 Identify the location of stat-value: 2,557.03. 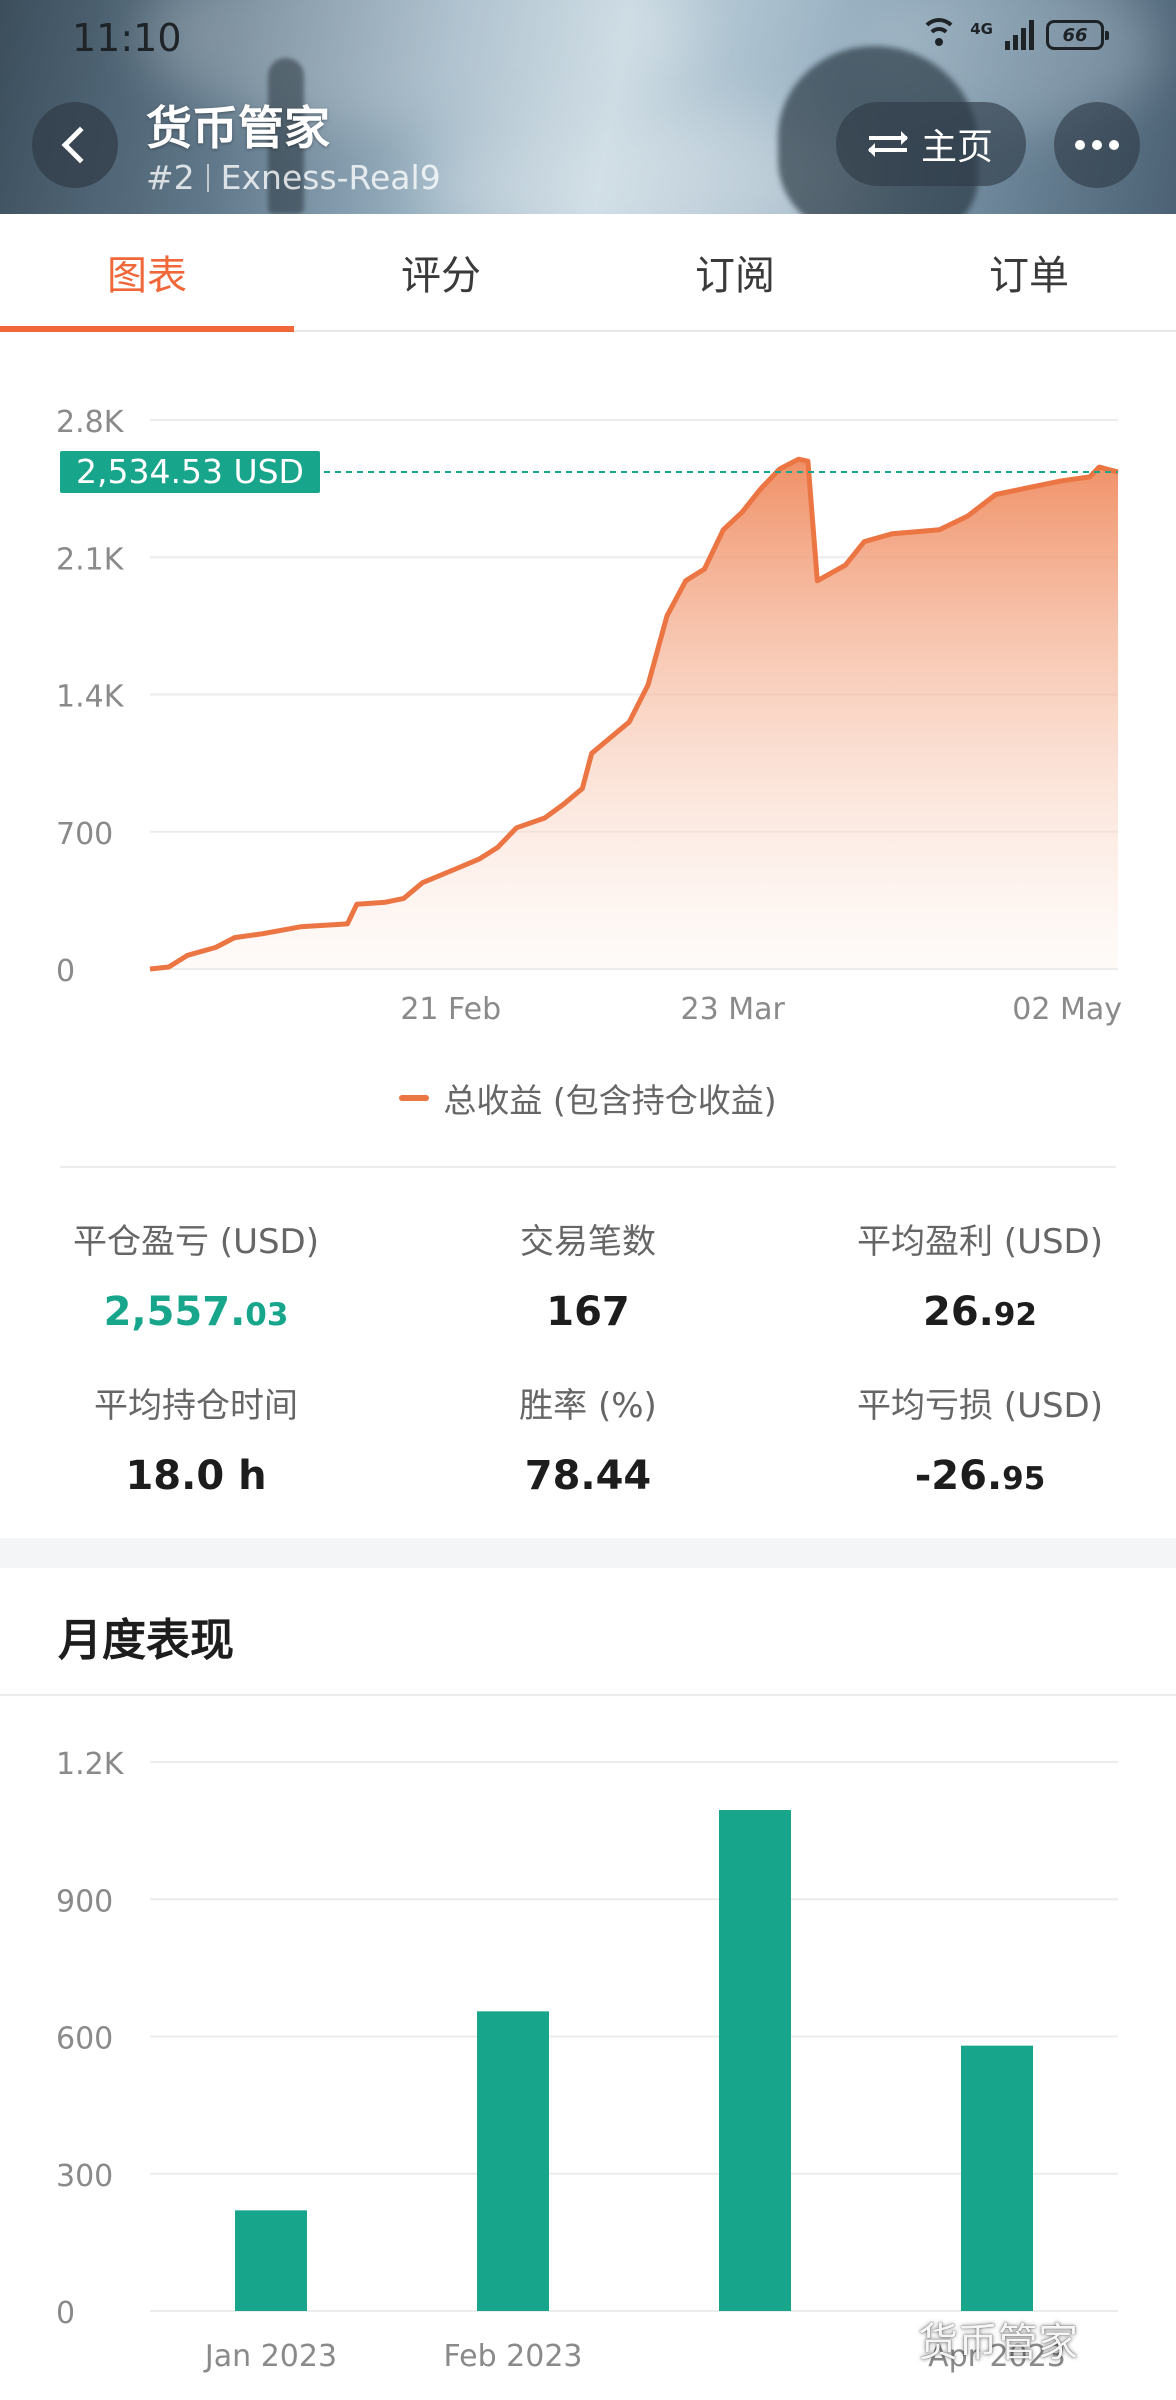
(196, 1312).